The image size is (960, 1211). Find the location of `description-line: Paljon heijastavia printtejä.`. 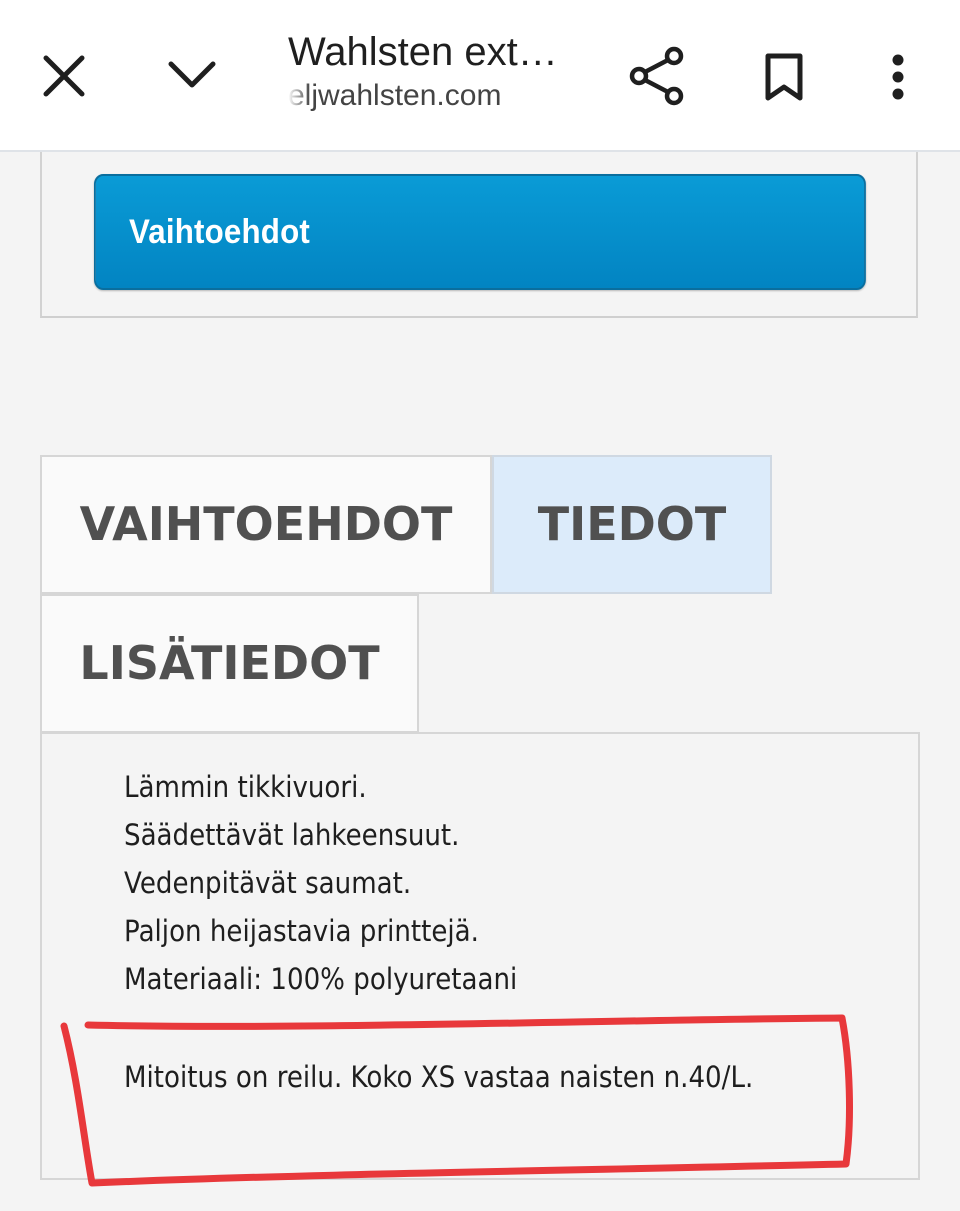

description-line: Paljon heijastavia printtejä. is located at coordinates (301, 931).